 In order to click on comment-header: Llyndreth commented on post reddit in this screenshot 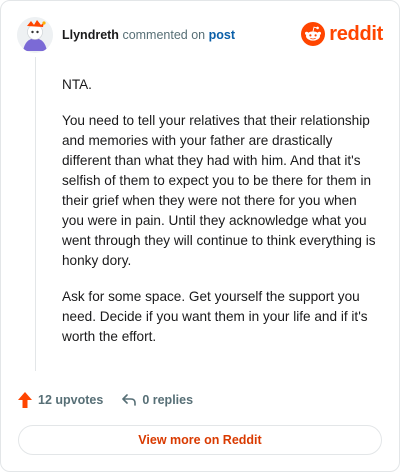, I will do `click(200, 35)`.